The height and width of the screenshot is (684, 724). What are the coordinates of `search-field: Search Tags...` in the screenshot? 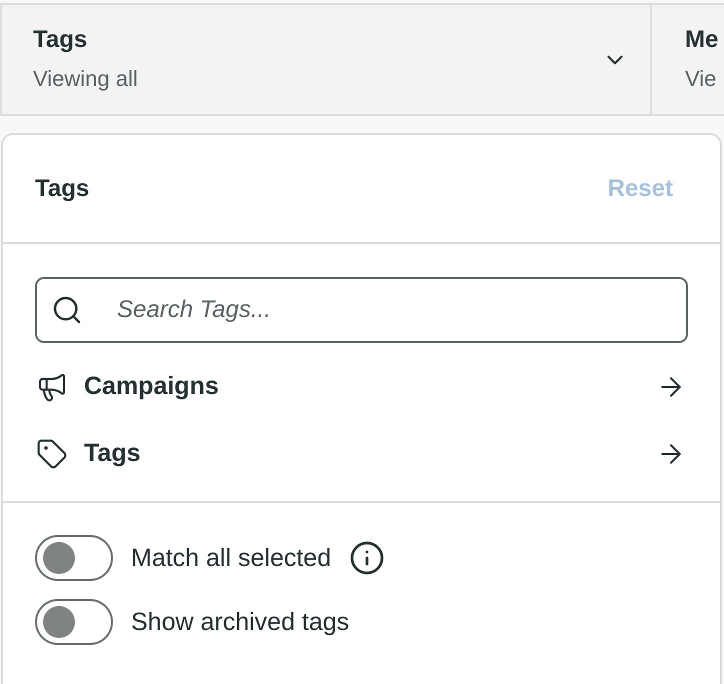 It's located at (361, 310).